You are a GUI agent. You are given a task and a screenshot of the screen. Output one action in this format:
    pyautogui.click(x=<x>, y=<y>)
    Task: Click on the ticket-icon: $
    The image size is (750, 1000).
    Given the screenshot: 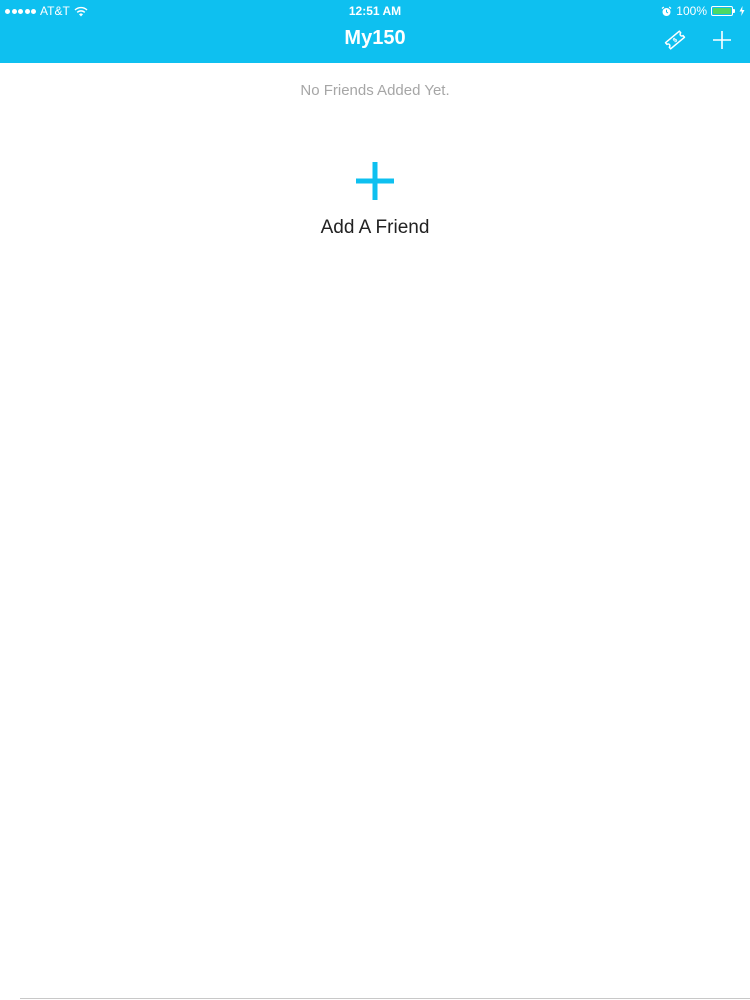 What is the action you would take?
    pyautogui.click(x=675, y=40)
    